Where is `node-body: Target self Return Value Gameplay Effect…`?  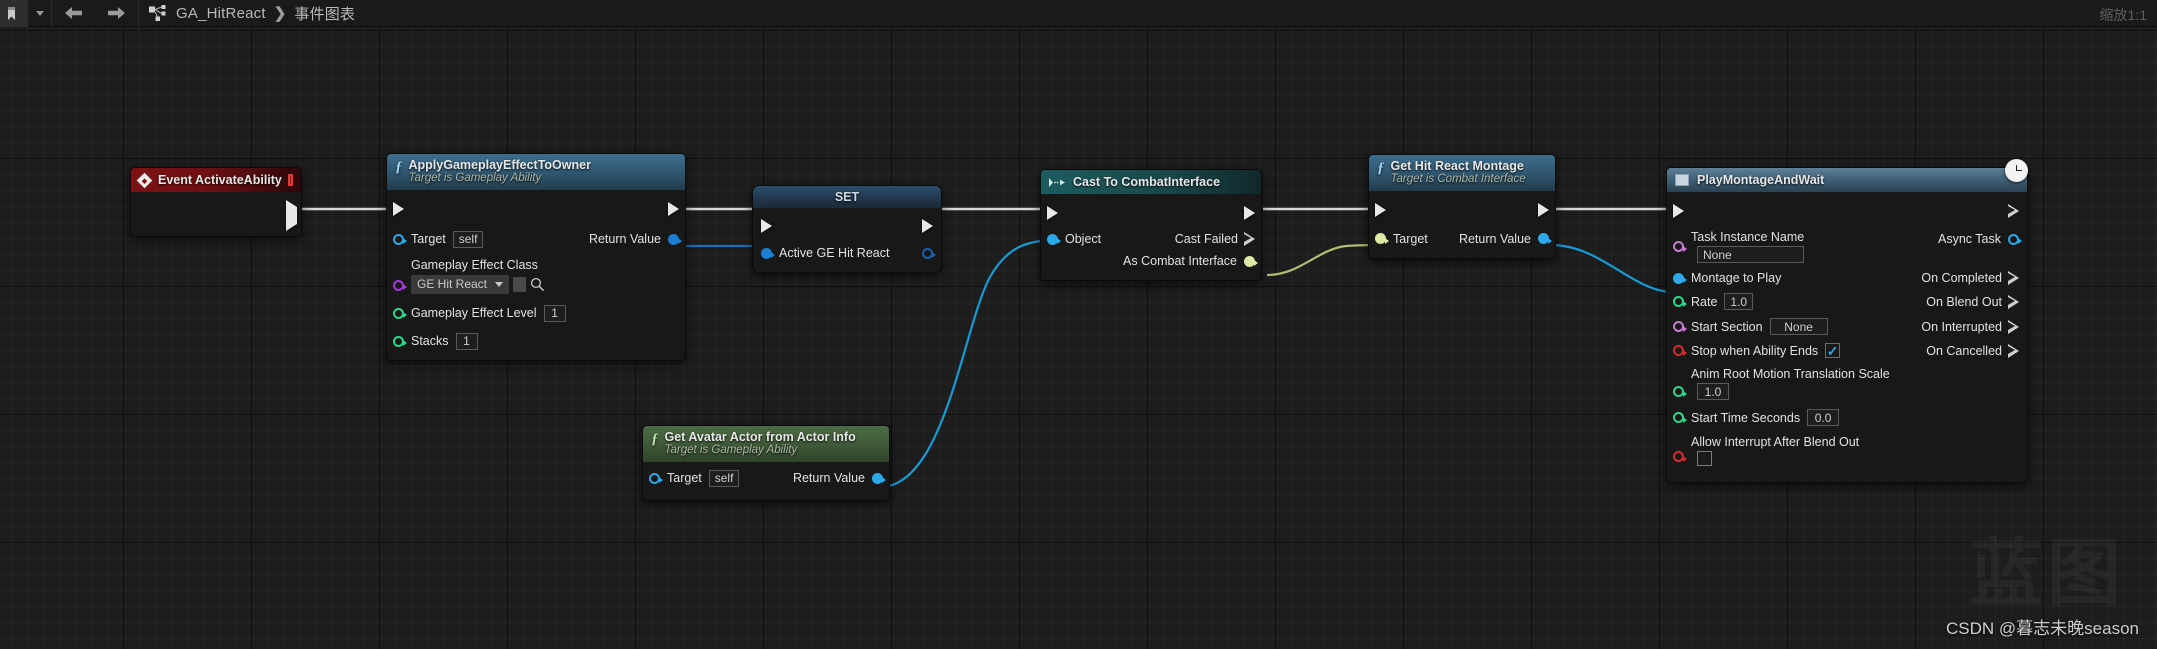 node-body: Target self Return Value Gameplay Effect… is located at coordinates (536, 275).